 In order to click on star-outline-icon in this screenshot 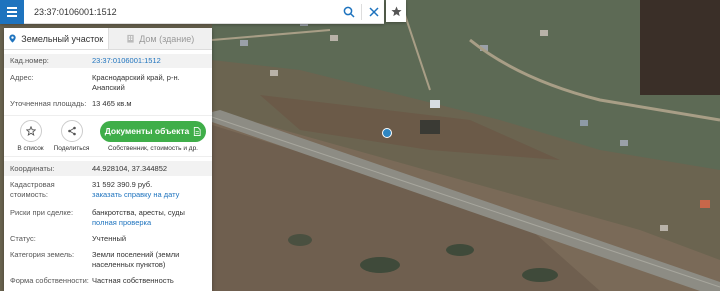, I will do `click(30, 131)`.